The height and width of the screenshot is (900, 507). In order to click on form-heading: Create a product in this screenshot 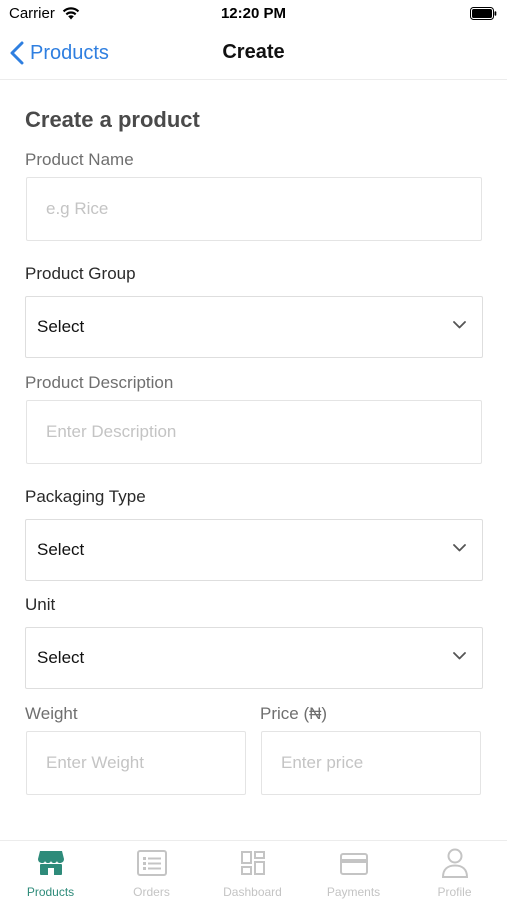, I will do `click(112, 119)`.